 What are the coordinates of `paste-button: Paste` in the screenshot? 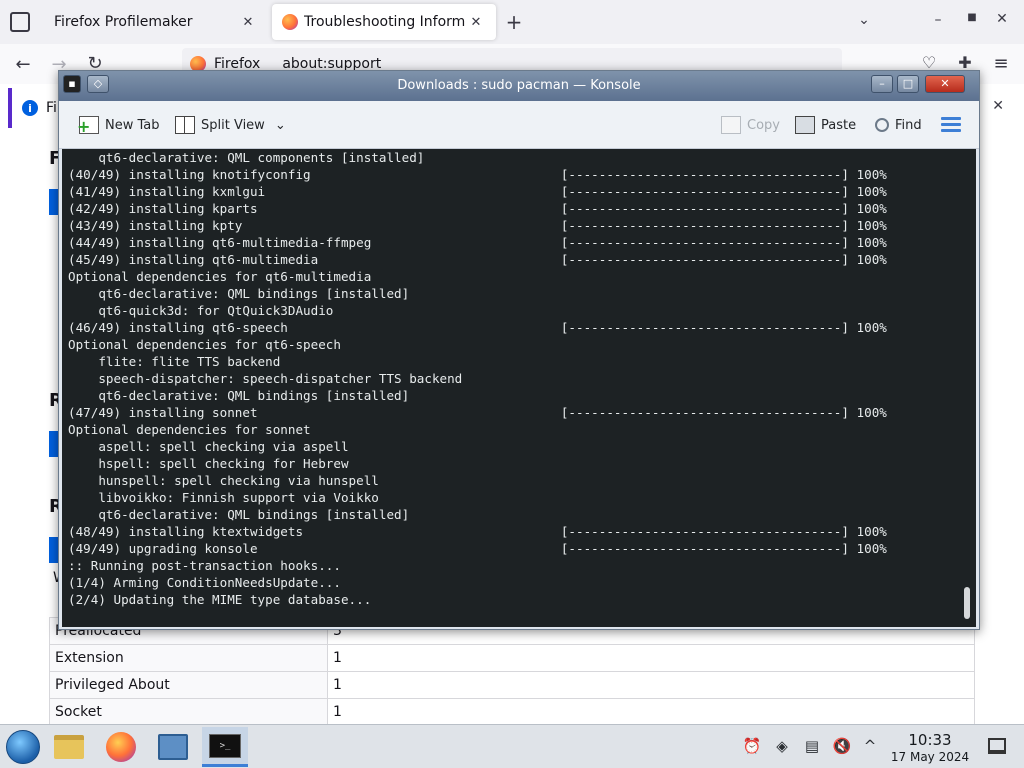 It's located at (825, 125).